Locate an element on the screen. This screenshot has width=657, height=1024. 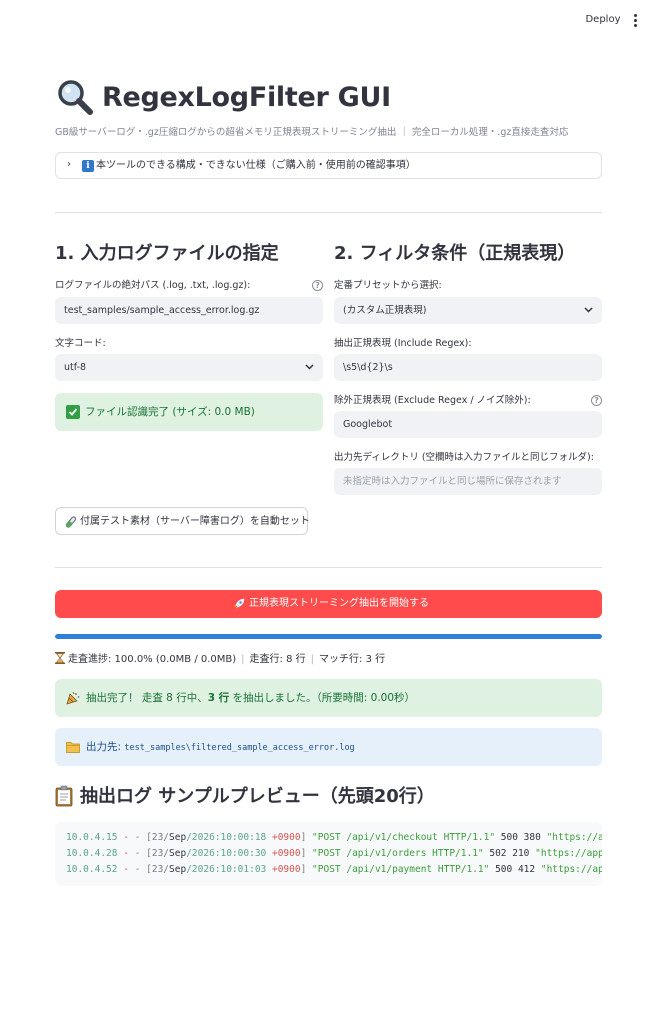
output-dir-label: 出力先ディレクトリ (空欄時は入力ファイルと同じフォルダ): is located at coordinates (464, 457).